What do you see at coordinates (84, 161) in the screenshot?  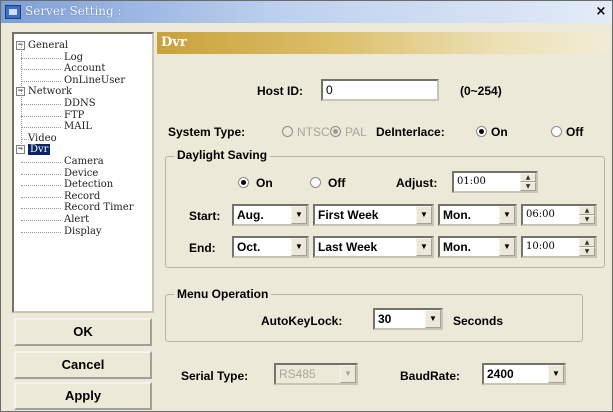 I see `tree-item-camera: Camera` at bounding box center [84, 161].